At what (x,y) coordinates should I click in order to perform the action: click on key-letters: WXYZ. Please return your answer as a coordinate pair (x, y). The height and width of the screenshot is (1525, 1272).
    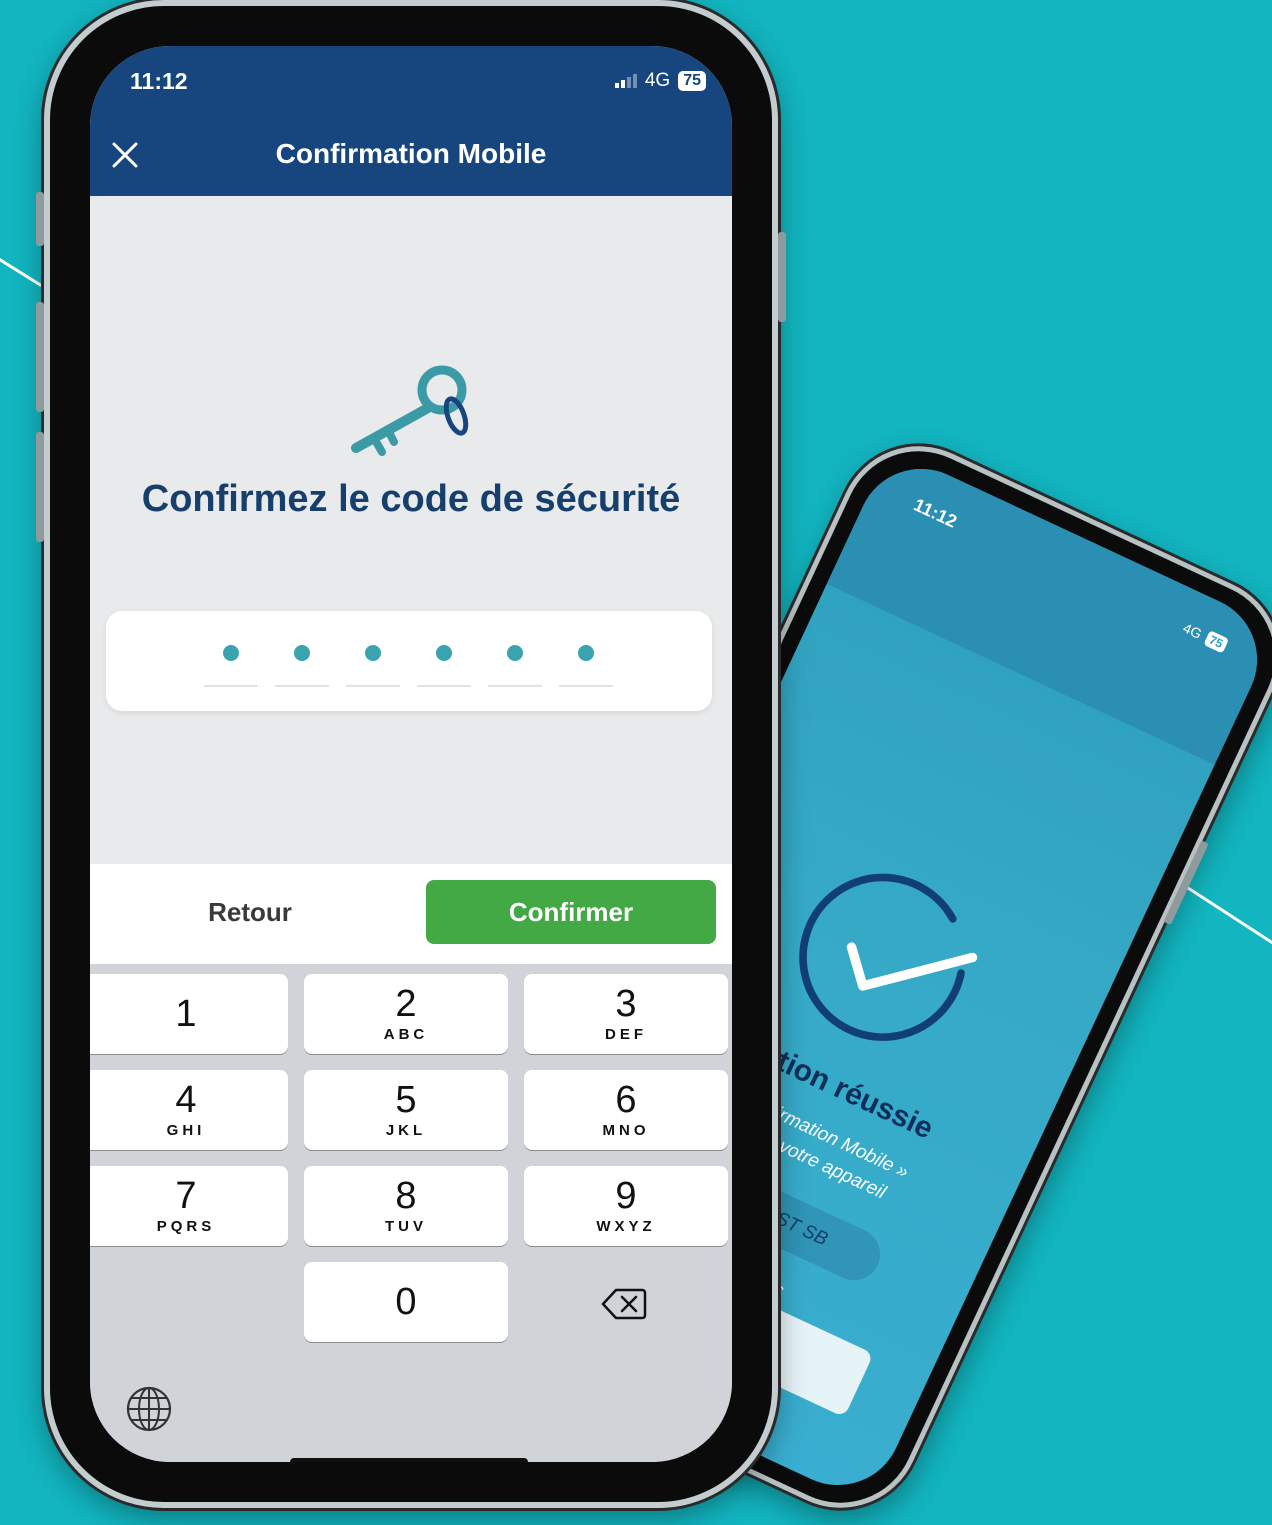
    Looking at the image, I should click on (626, 1226).